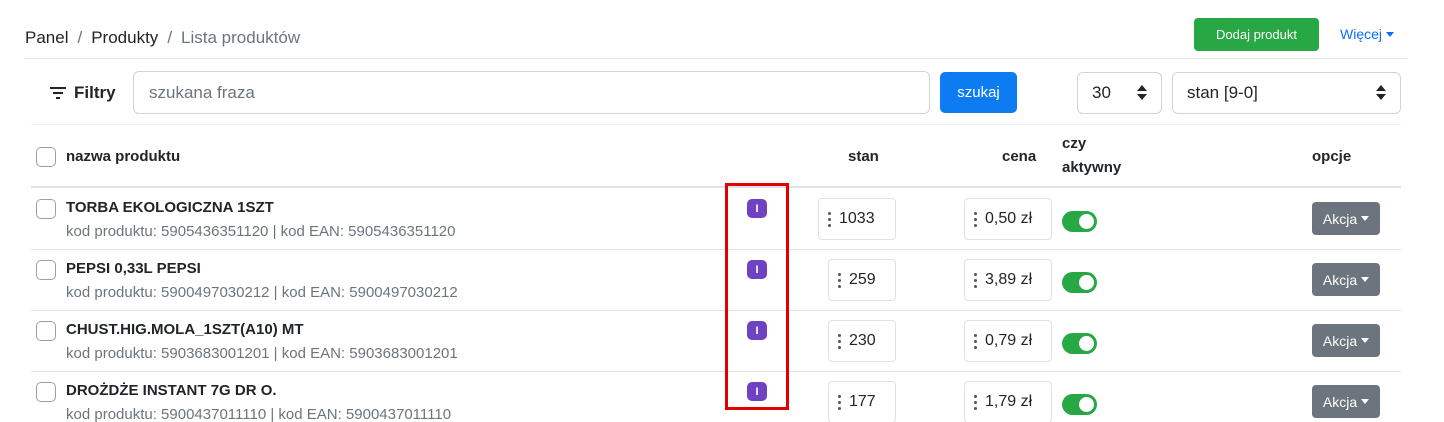  What do you see at coordinates (124, 38) in the screenshot?
I see `breadcrumb-item-products: Produkty` at bounding box center [124, 38].